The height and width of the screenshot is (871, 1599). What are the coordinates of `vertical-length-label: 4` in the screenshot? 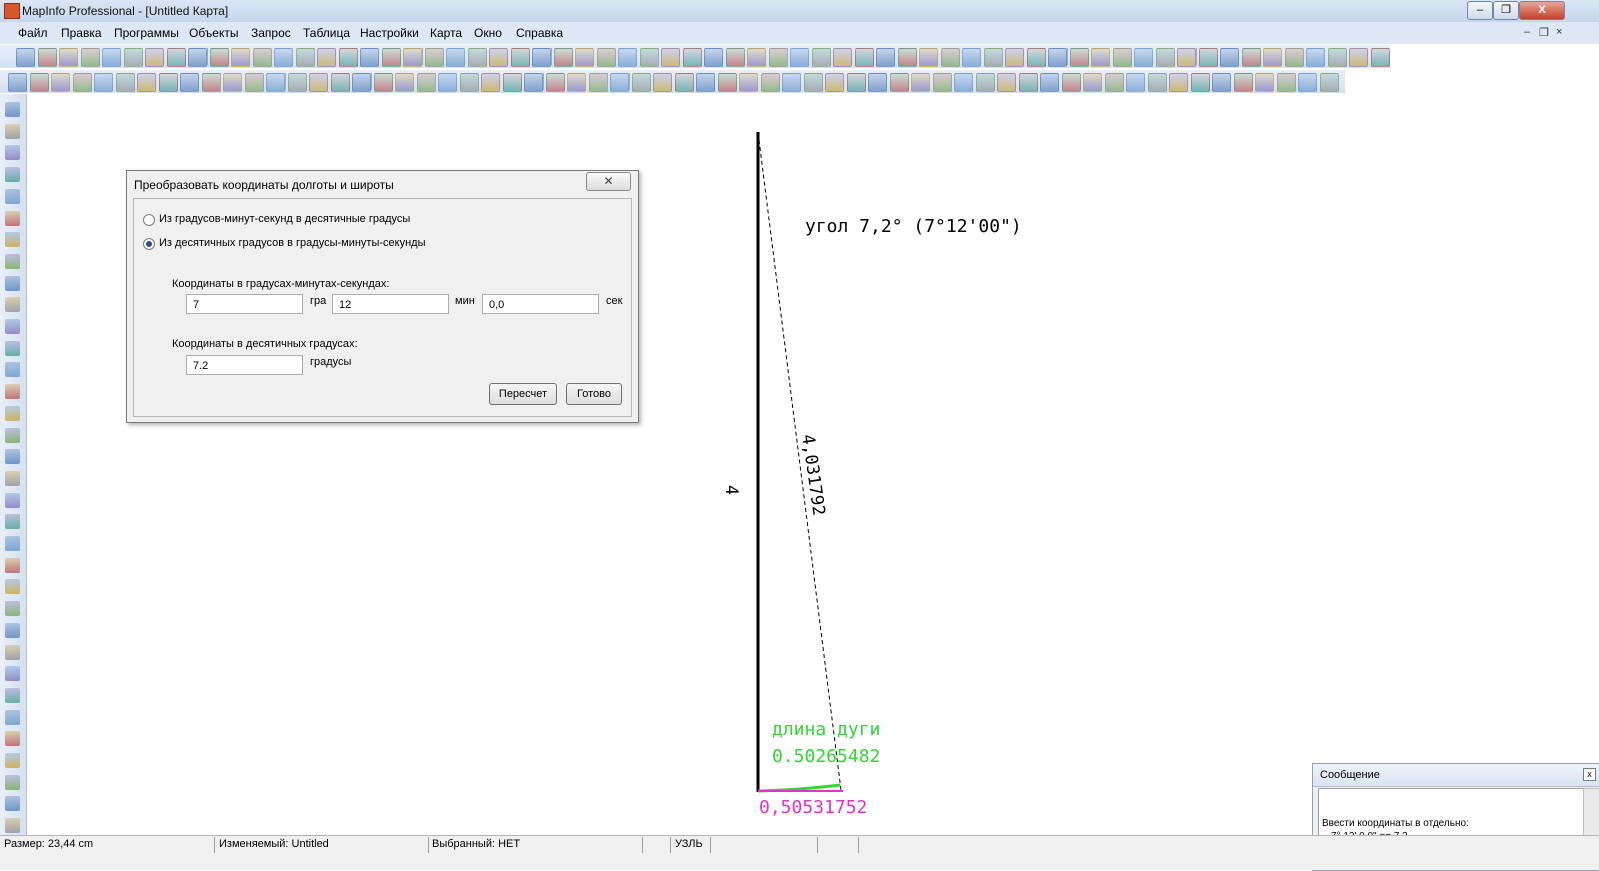 It's located at (731, 490).